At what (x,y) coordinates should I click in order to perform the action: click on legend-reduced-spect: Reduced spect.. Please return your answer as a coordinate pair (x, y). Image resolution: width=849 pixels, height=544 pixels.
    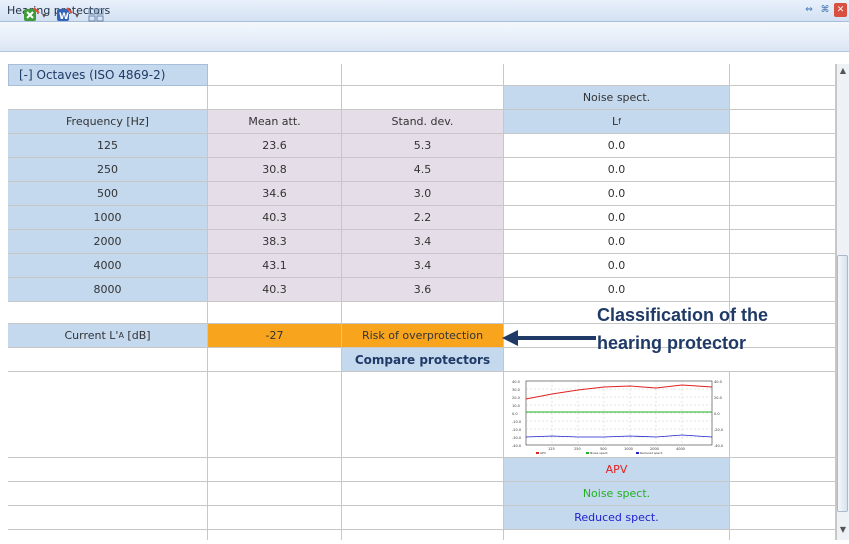
    Looking at the image, I should click on (617, 518).